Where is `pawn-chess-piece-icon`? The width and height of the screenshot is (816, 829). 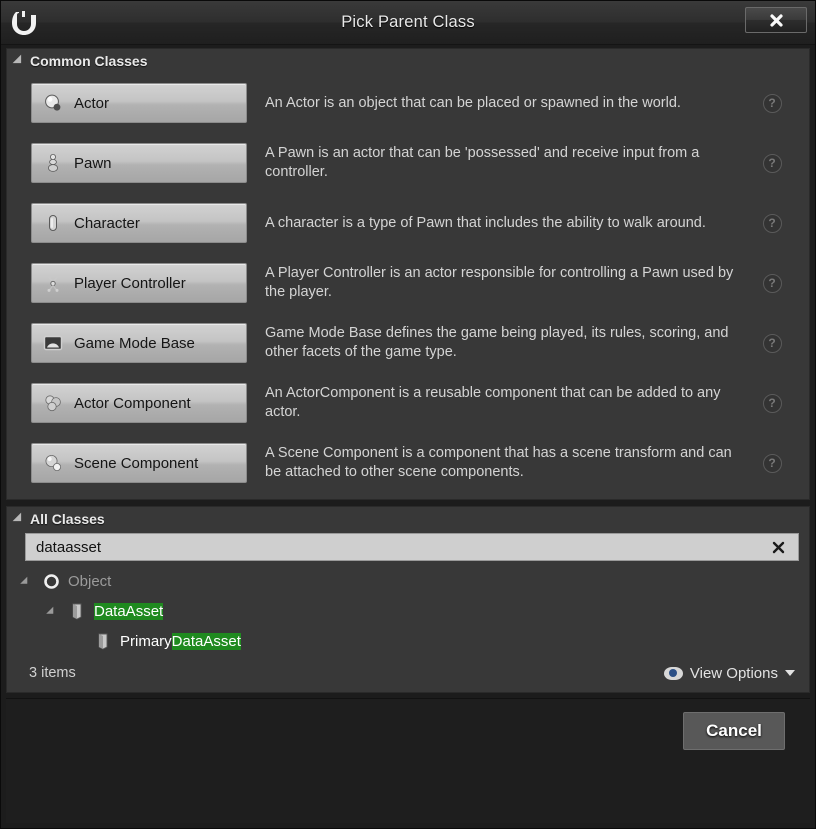 pawn-chess-piece-icon is located at coordinates (53, 163).